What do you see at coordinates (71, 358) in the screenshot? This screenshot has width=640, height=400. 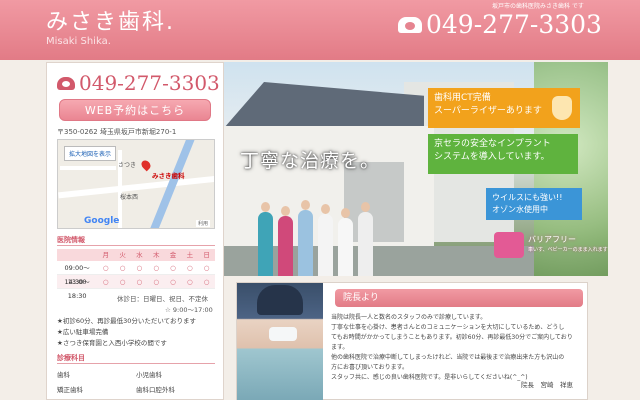 I see `subjects-section-title: 診療科目` at bounding box center [71, 358].